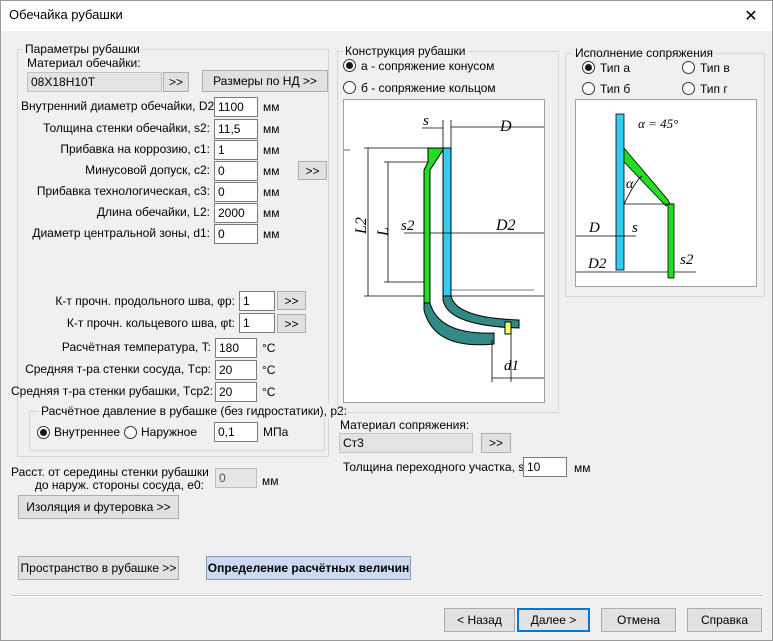 Image resolution: width=773 pixels, height=641 pixels. I want to click on joint-material-label: Материал сопряжения:, so click(405, 425).